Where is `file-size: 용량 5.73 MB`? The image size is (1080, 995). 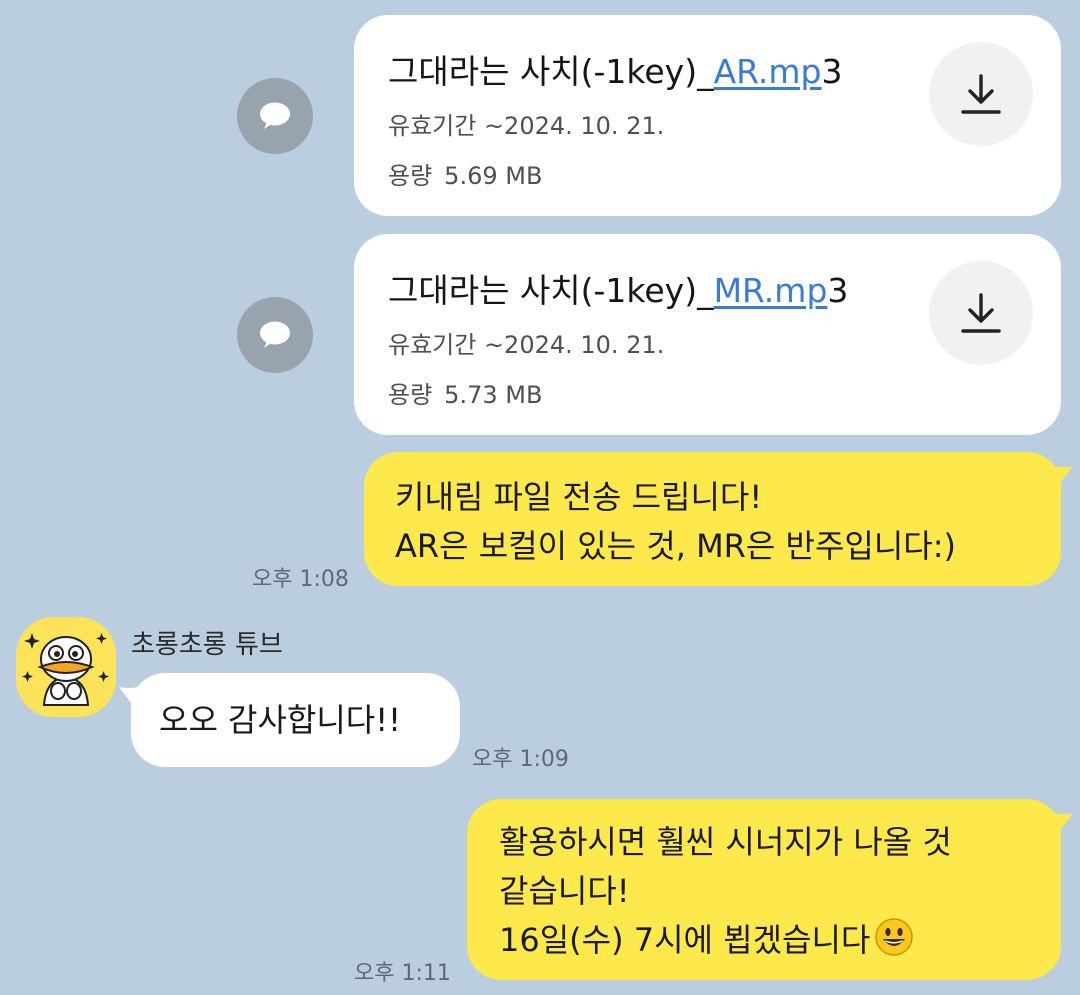 file-size: 용량 5.73 MB is located at coordinates (465, 392).